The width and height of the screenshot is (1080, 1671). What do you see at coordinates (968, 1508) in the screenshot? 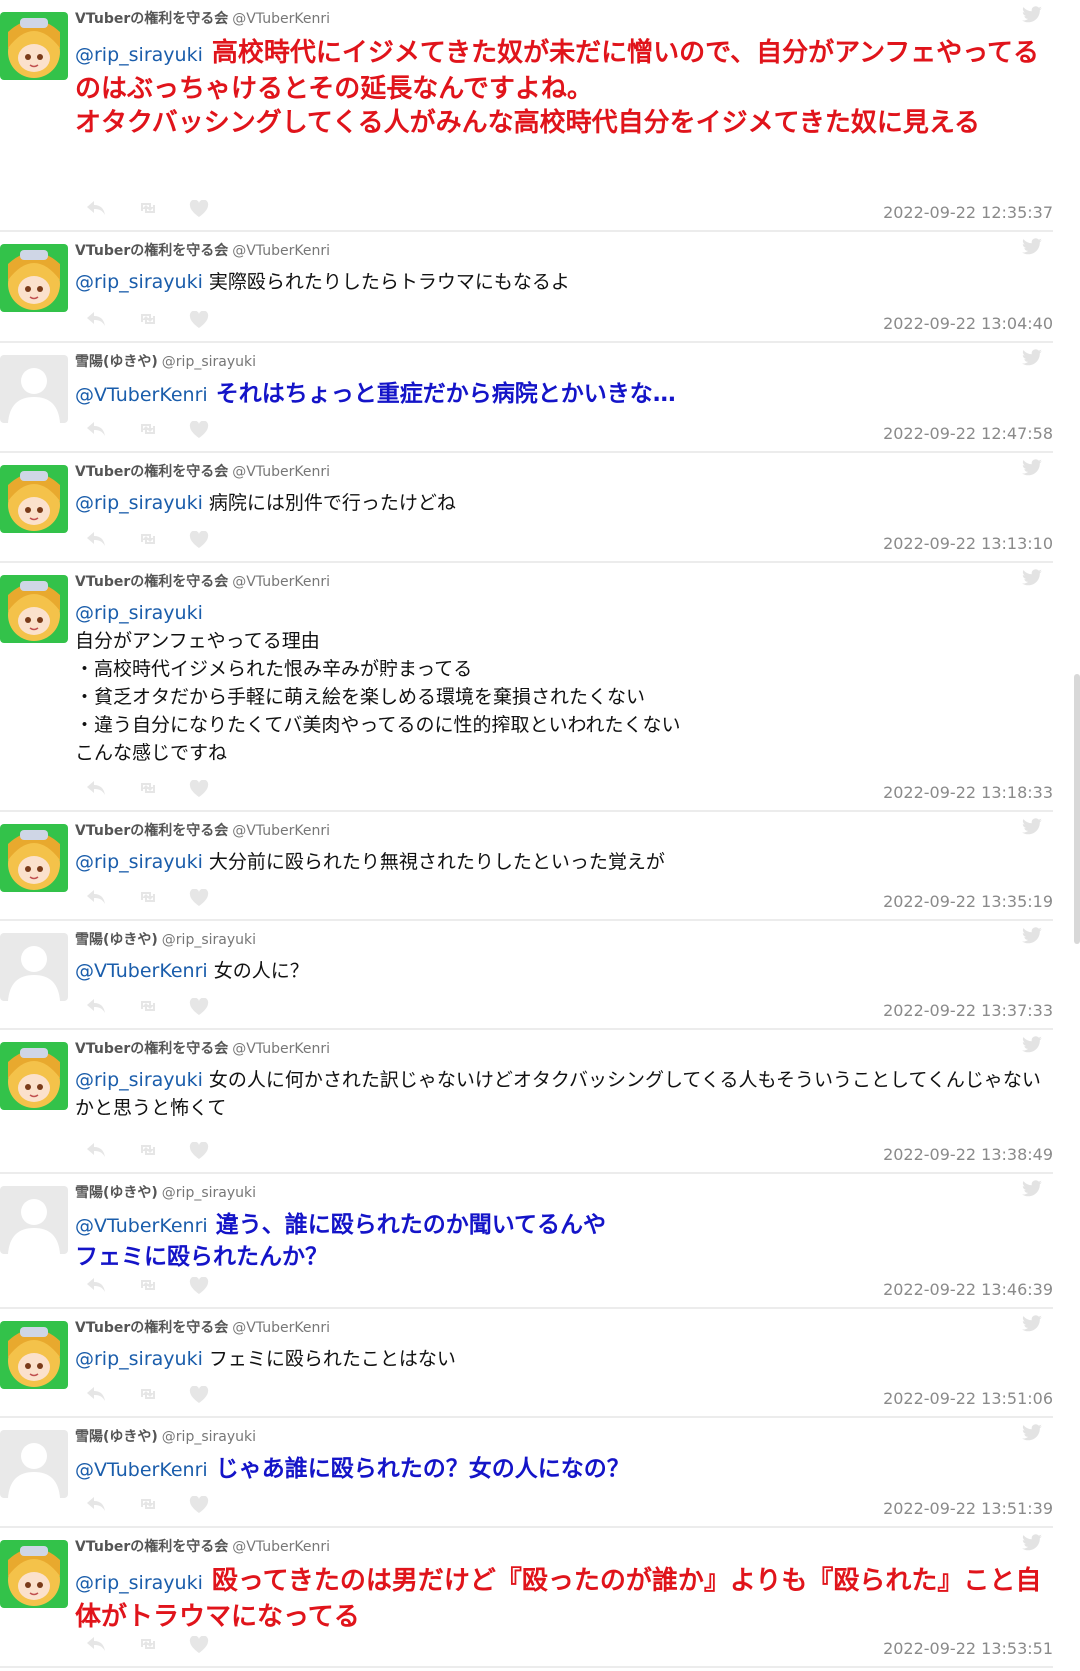
I see `timestamp: 2022-09-22 13:51:39` at bounding box center [968, 1508].